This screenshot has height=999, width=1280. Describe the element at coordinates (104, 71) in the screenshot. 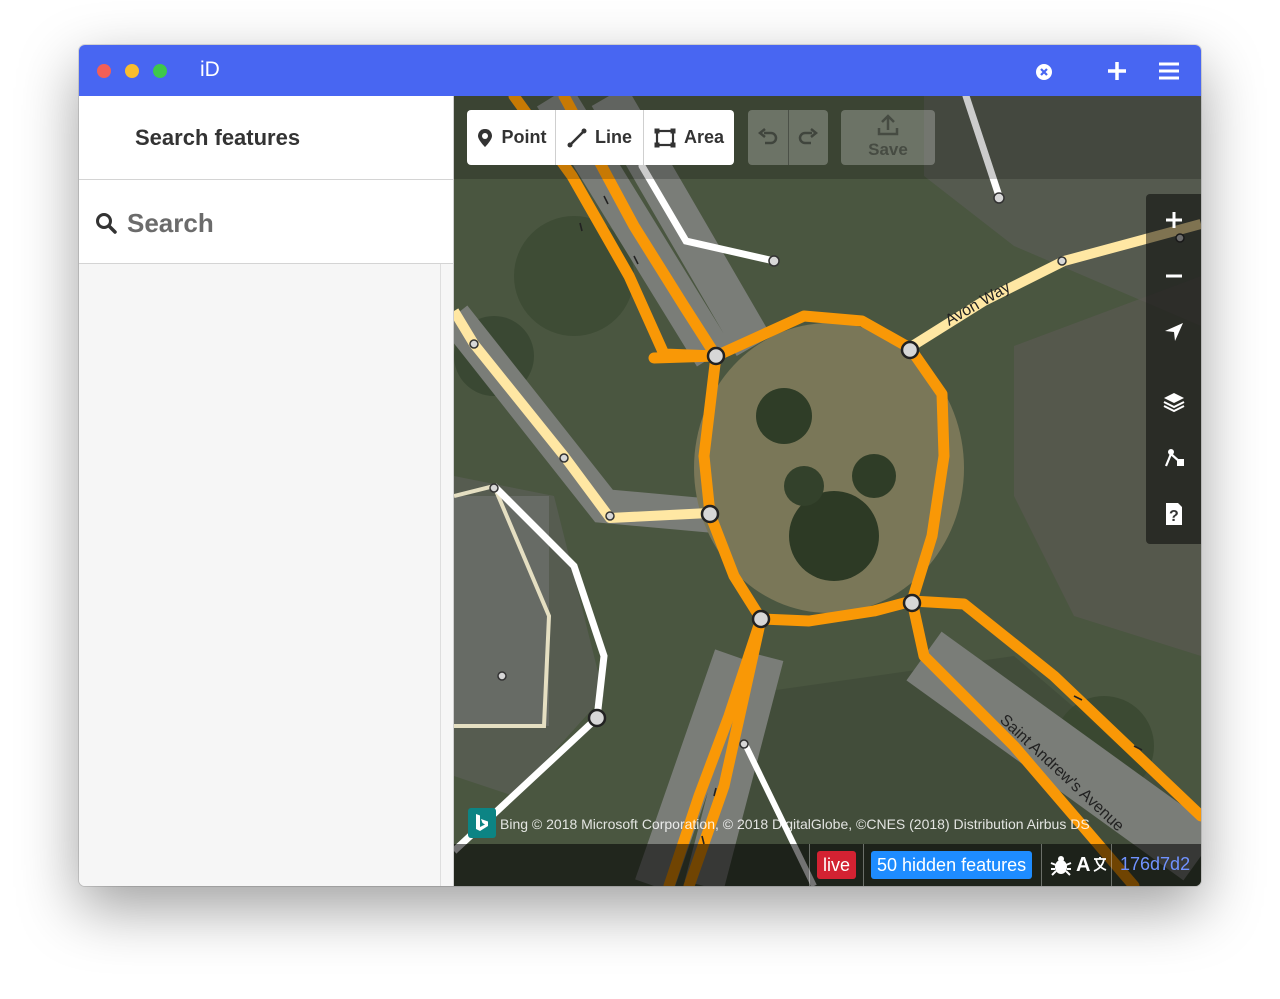

I see `close-window-button` at that location.